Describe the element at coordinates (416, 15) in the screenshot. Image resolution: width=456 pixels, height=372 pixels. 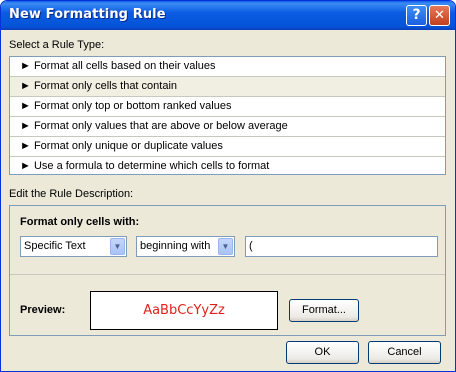
I see `help-button: ?` at that location.